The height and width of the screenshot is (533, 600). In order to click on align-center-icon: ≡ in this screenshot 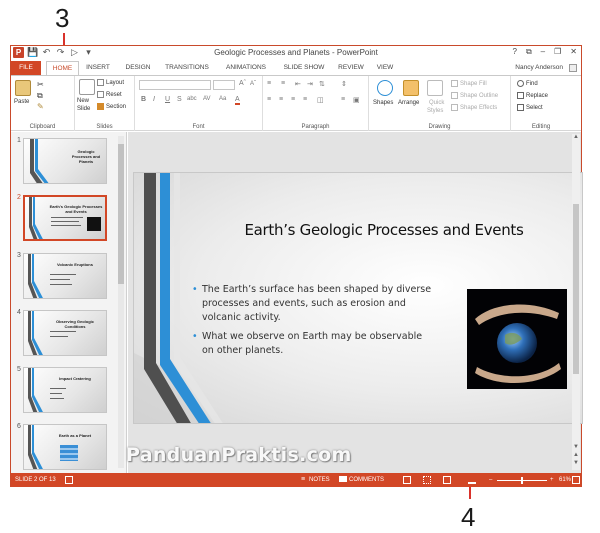, I will do `click(281, 99)`.